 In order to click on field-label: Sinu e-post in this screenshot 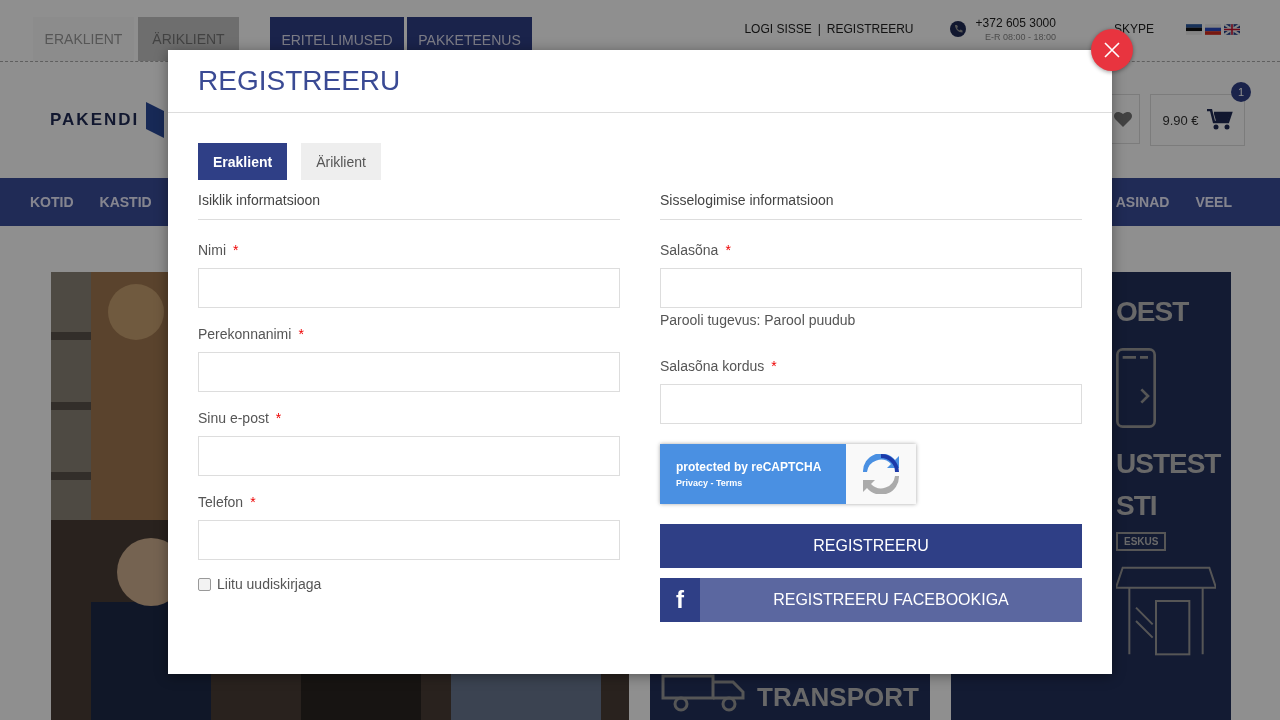, I will do `click(233, 418)`.